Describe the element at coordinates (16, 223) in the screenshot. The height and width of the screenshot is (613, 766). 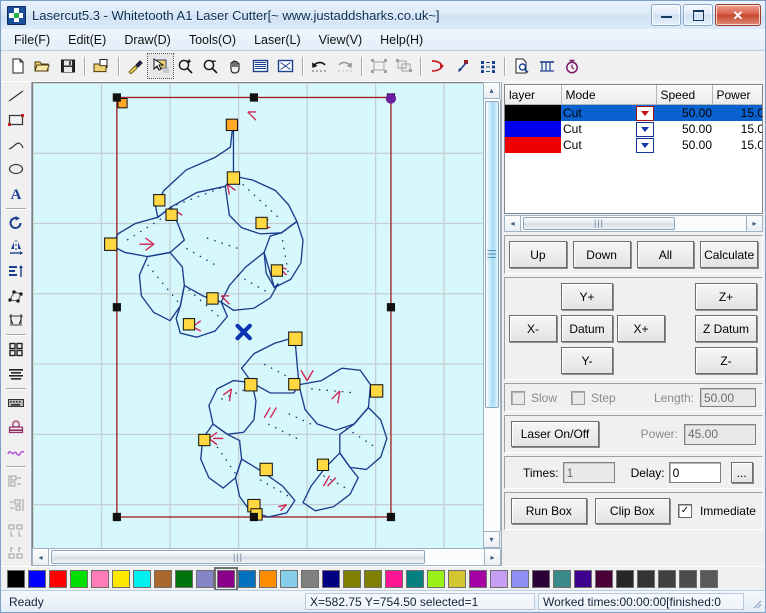
I see `rotate-tool-icon` at that location.